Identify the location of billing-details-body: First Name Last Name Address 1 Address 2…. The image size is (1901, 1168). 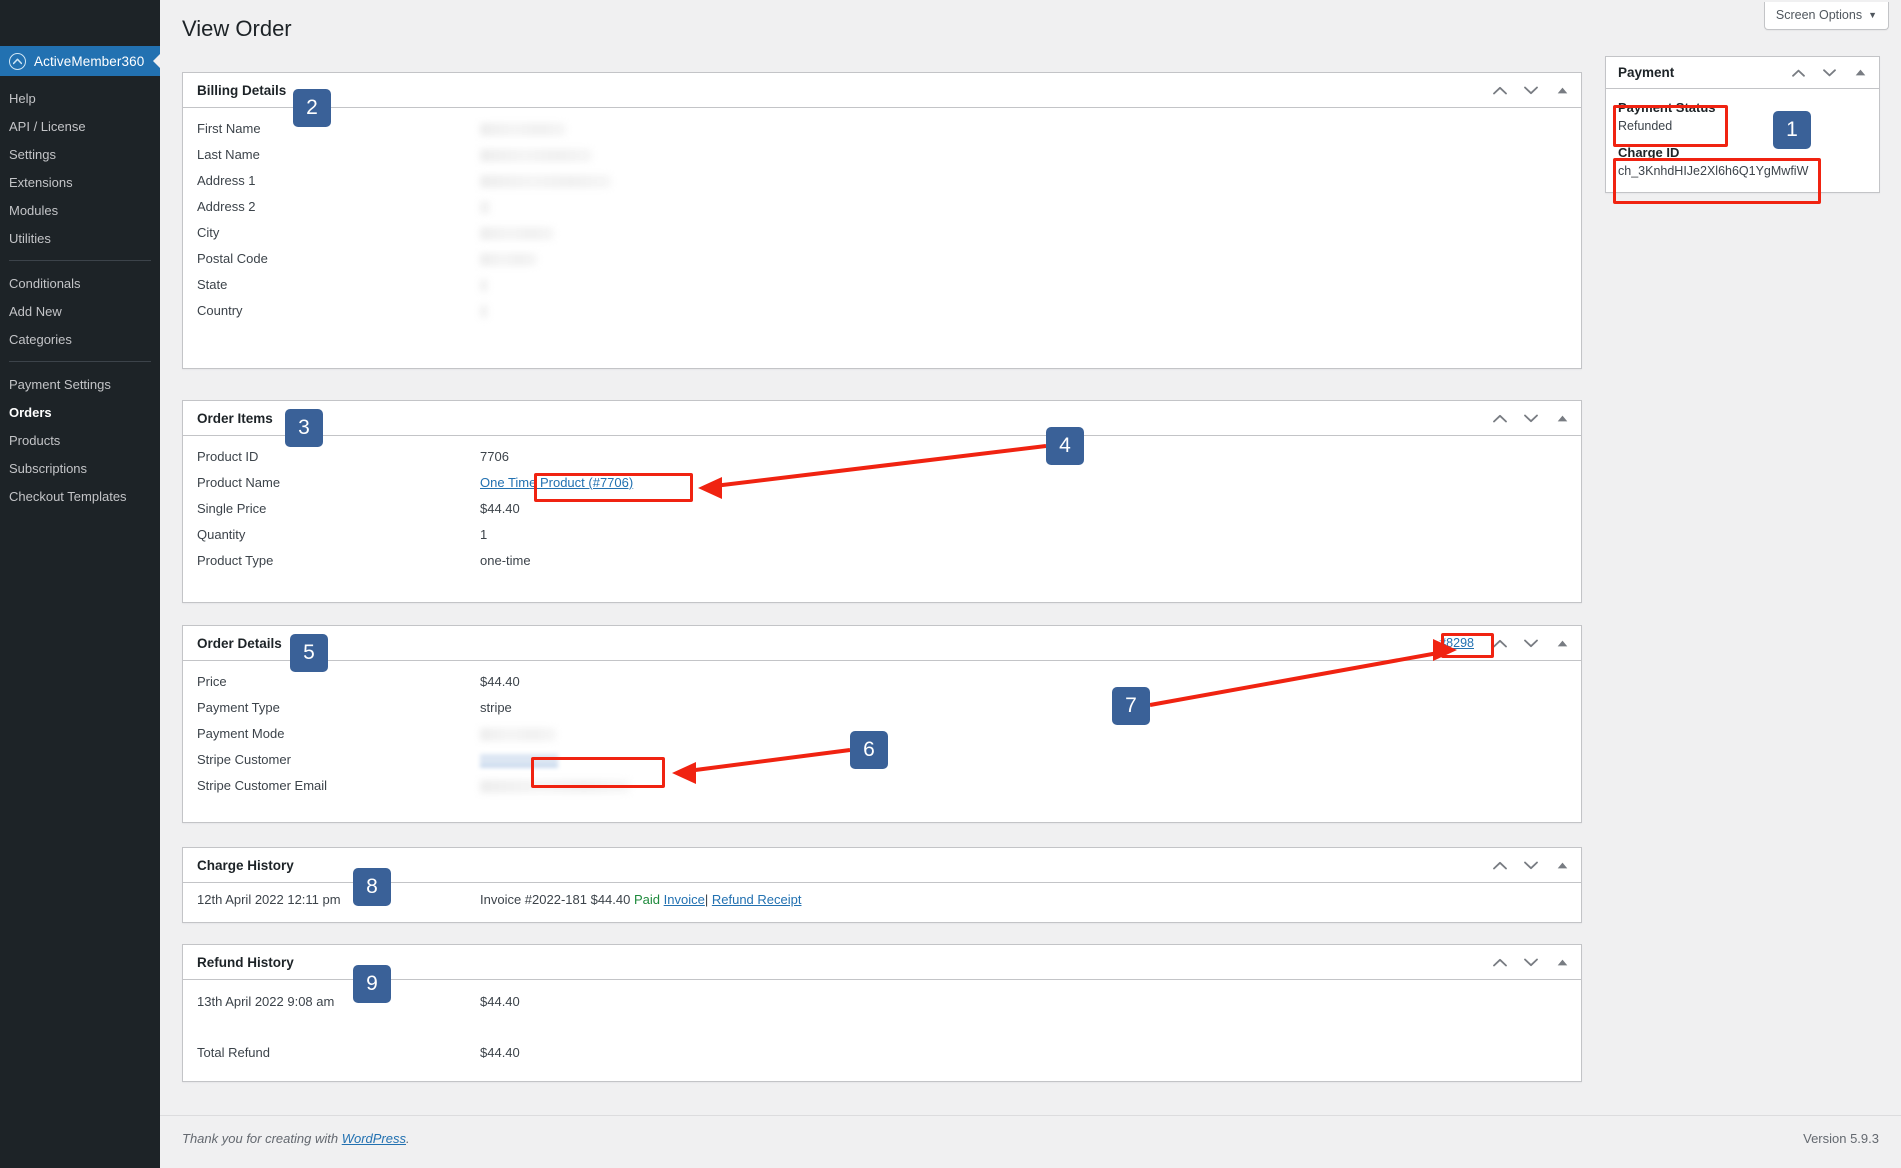
(882, 221).